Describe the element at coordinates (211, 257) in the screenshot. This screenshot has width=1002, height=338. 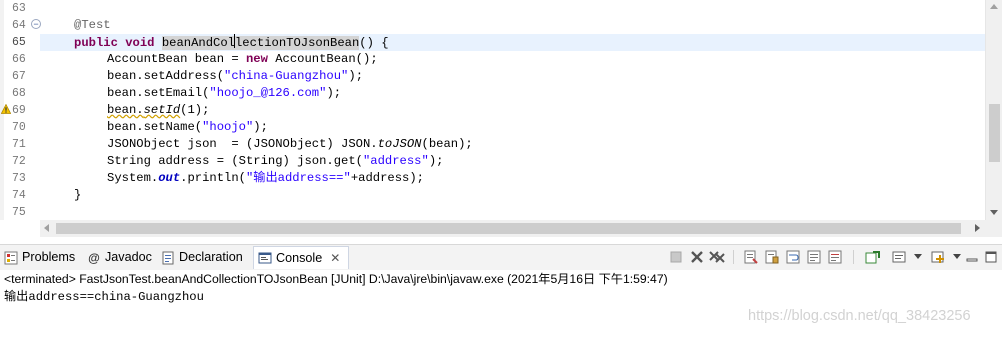
I see `tab-label: Declaration` at that location.